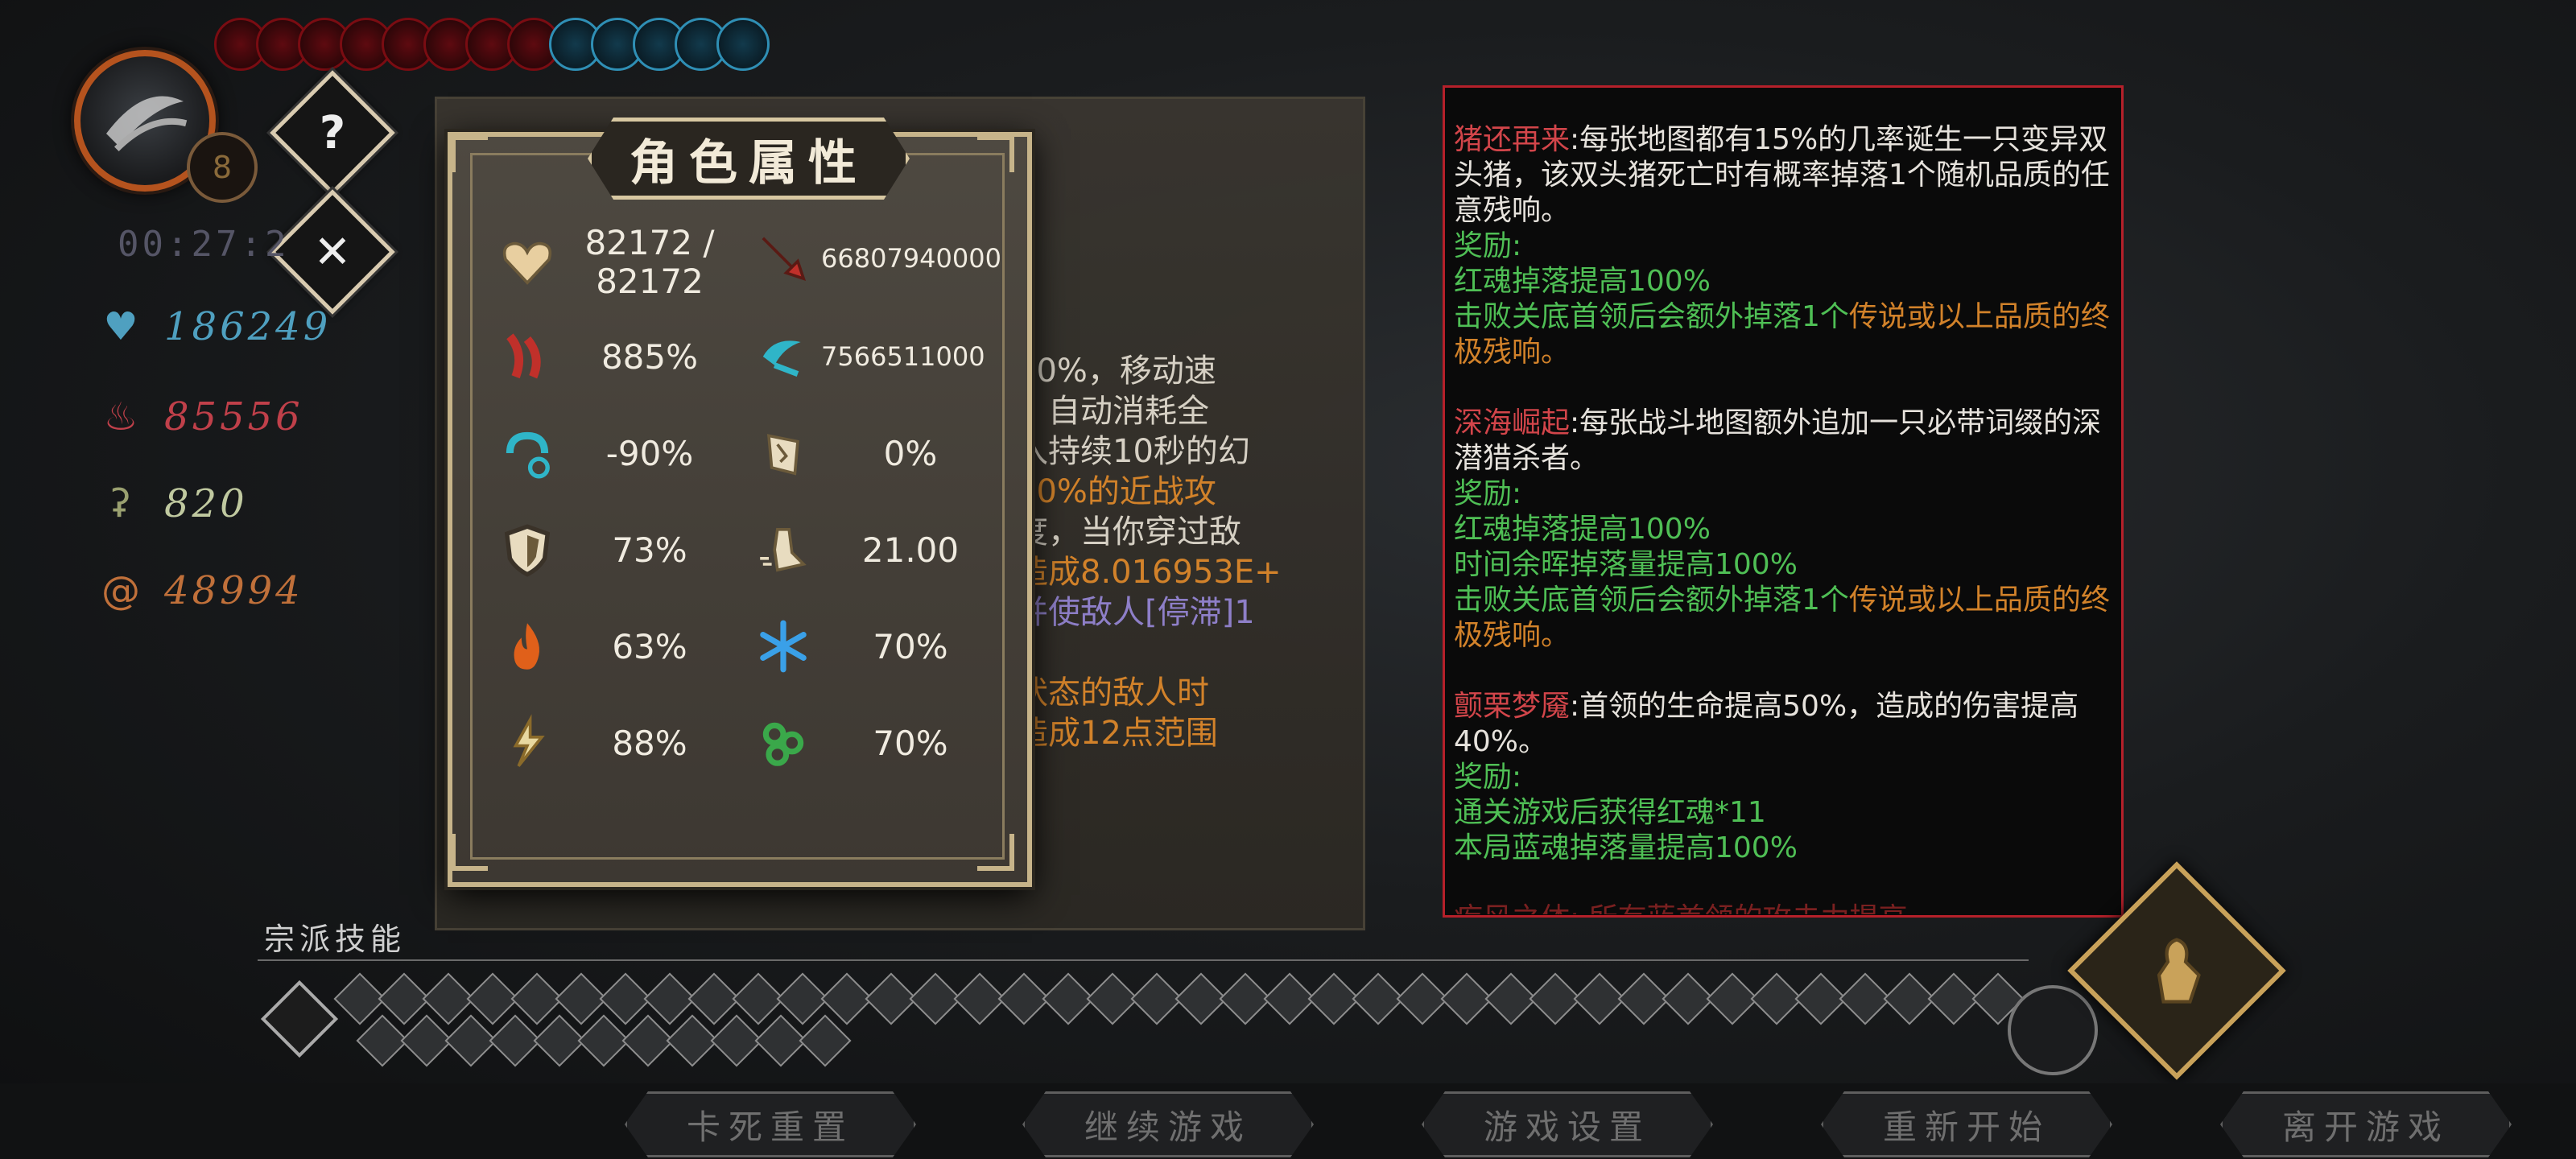  Describe the element at coordinates (1128, 532) in the screenshot. I see `bg-line: 度，当你穿过敌` at that location.